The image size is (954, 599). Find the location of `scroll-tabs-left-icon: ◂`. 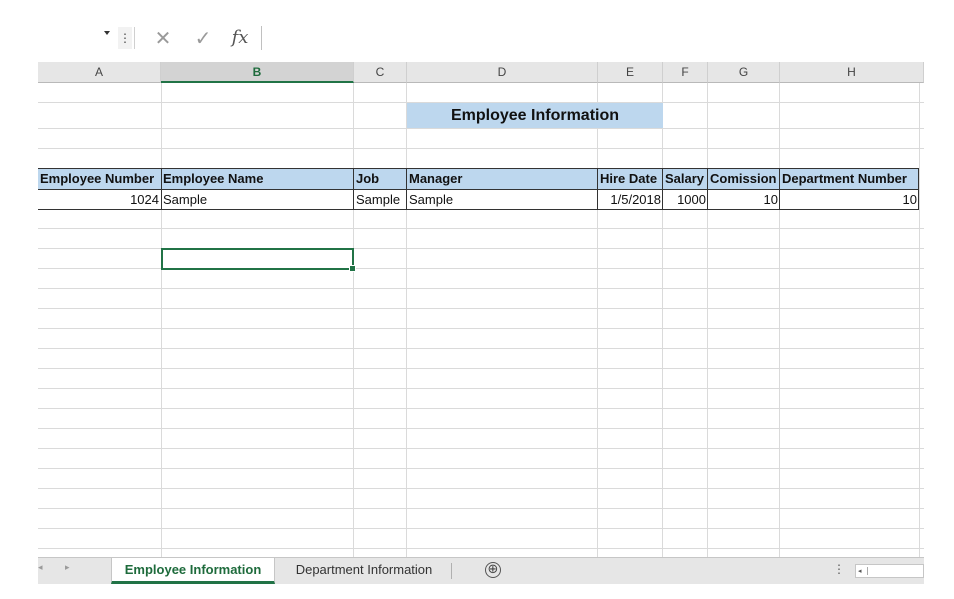

scroll-tabs-left-icon: ◂ is located at coordinates (40, 568).